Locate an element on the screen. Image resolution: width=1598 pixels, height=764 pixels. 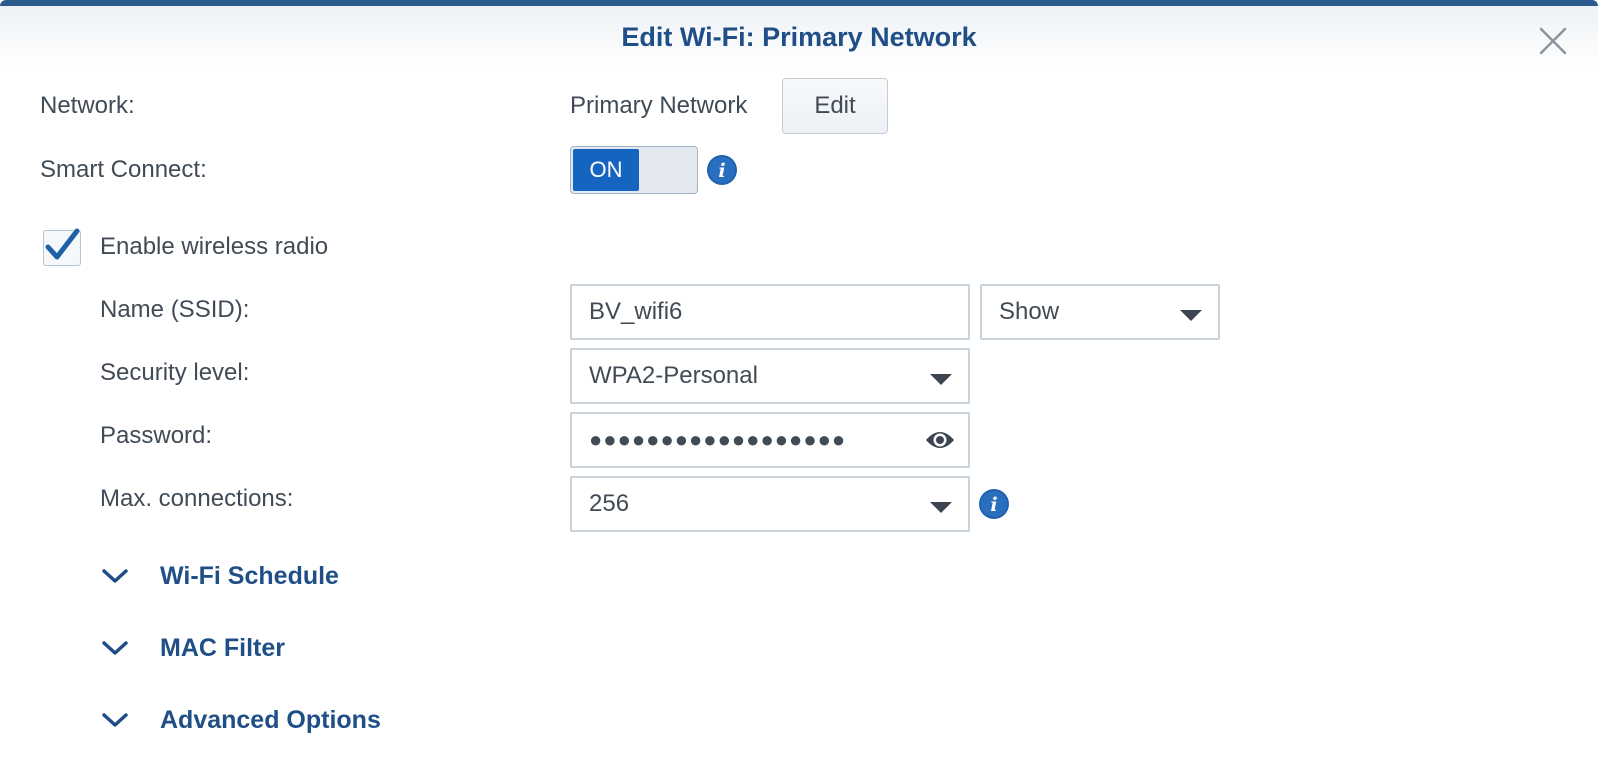
edit-network-button: Edit is located at coordinates (835, 106).